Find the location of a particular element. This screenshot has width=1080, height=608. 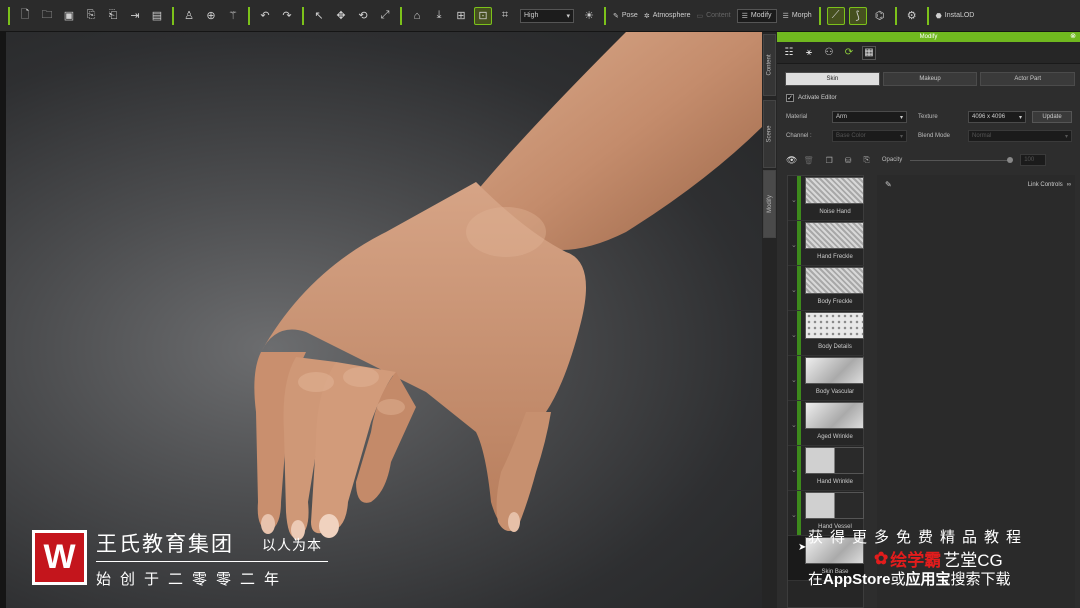

list-item: ⌄ Hand Wrinkle is located at coordinates (826, 468).